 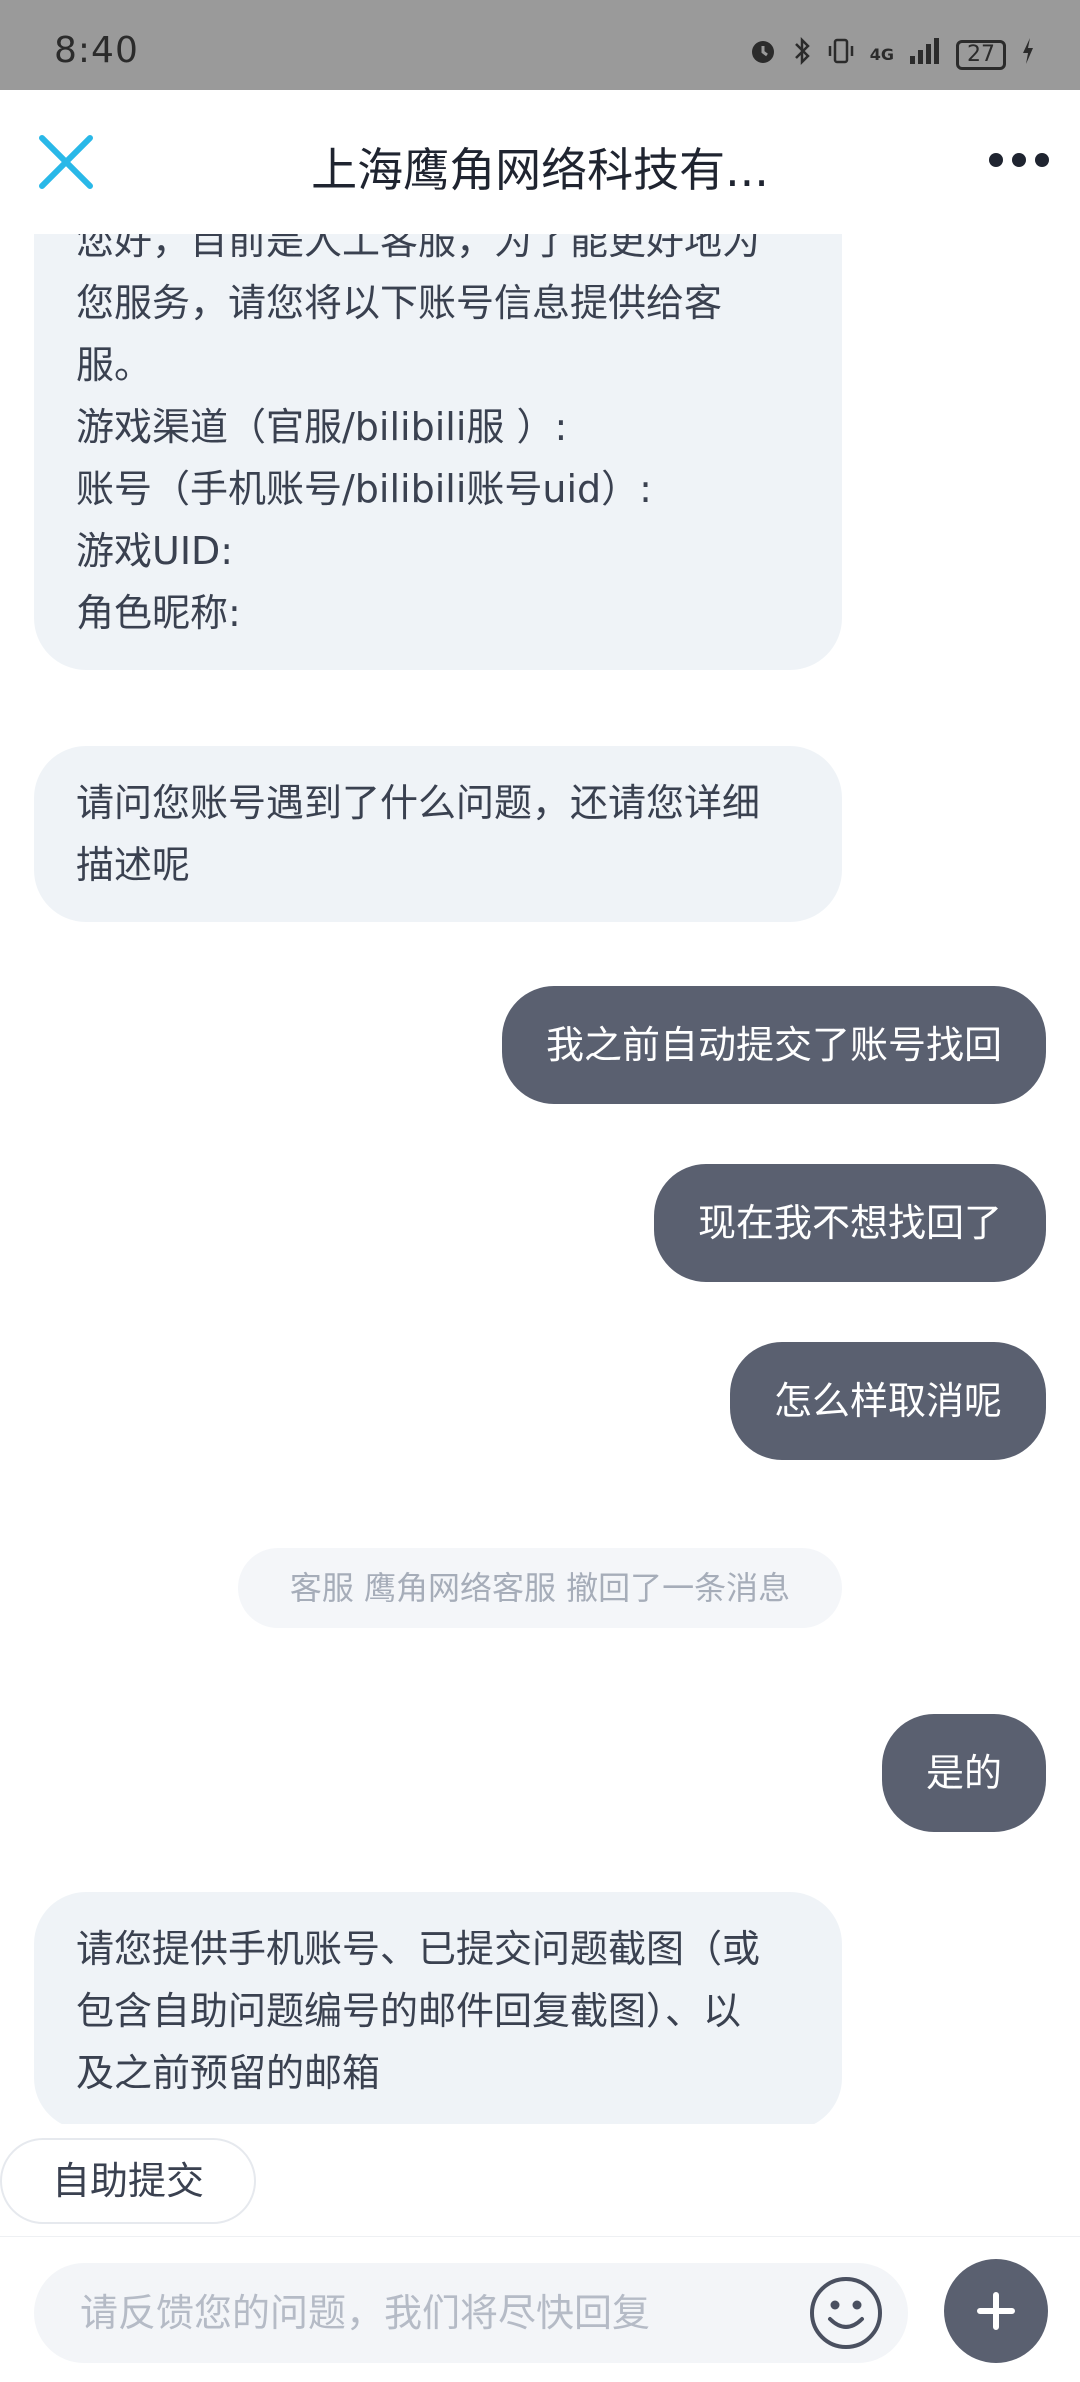 I want to click on network-label: 4G, so click(x=881, y=54).